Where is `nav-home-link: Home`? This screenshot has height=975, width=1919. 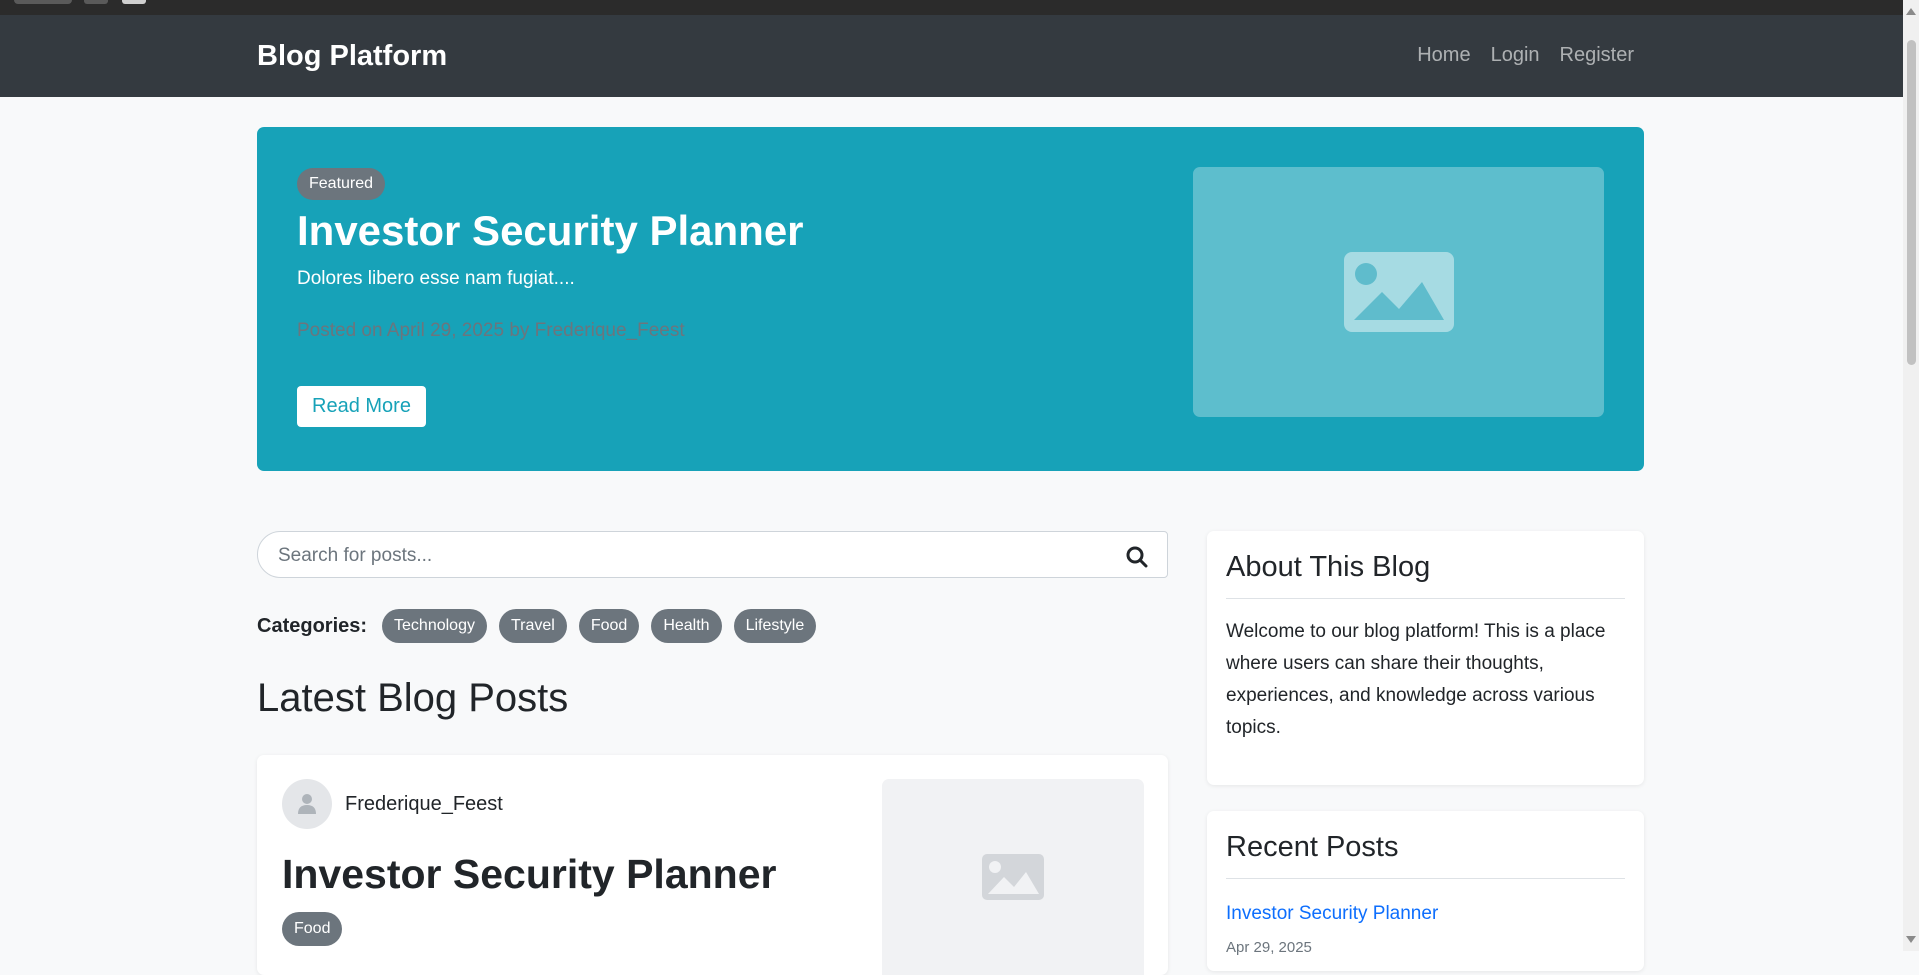
nav-home-link: Home is located at coordinates (1443, 55).